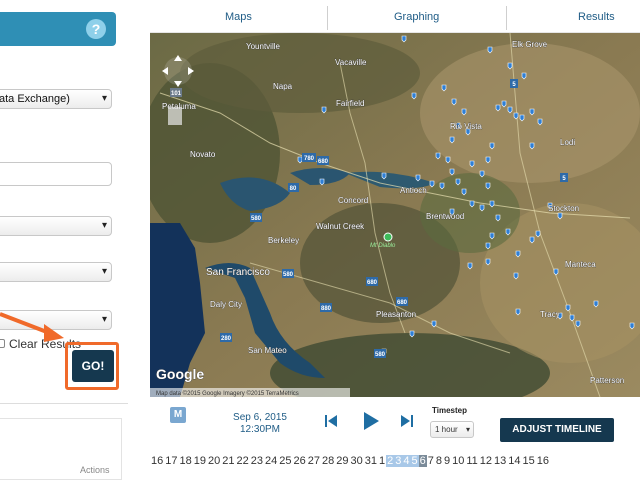  What do you see at coordinates (35, 99) in the screenshot?
I see `data-source-select-value: ata Exchange)` at bounding box center [35, 99].